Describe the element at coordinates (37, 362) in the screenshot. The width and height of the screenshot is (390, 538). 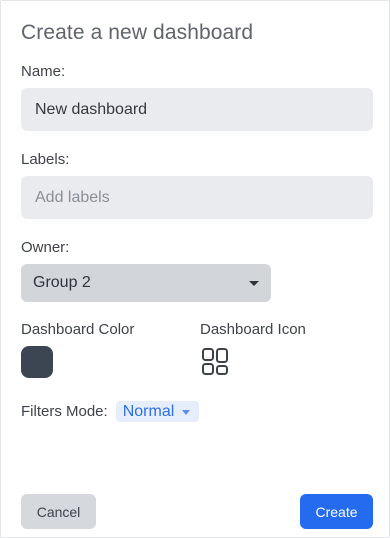
I see `dashboard-color-swatch` at that location.